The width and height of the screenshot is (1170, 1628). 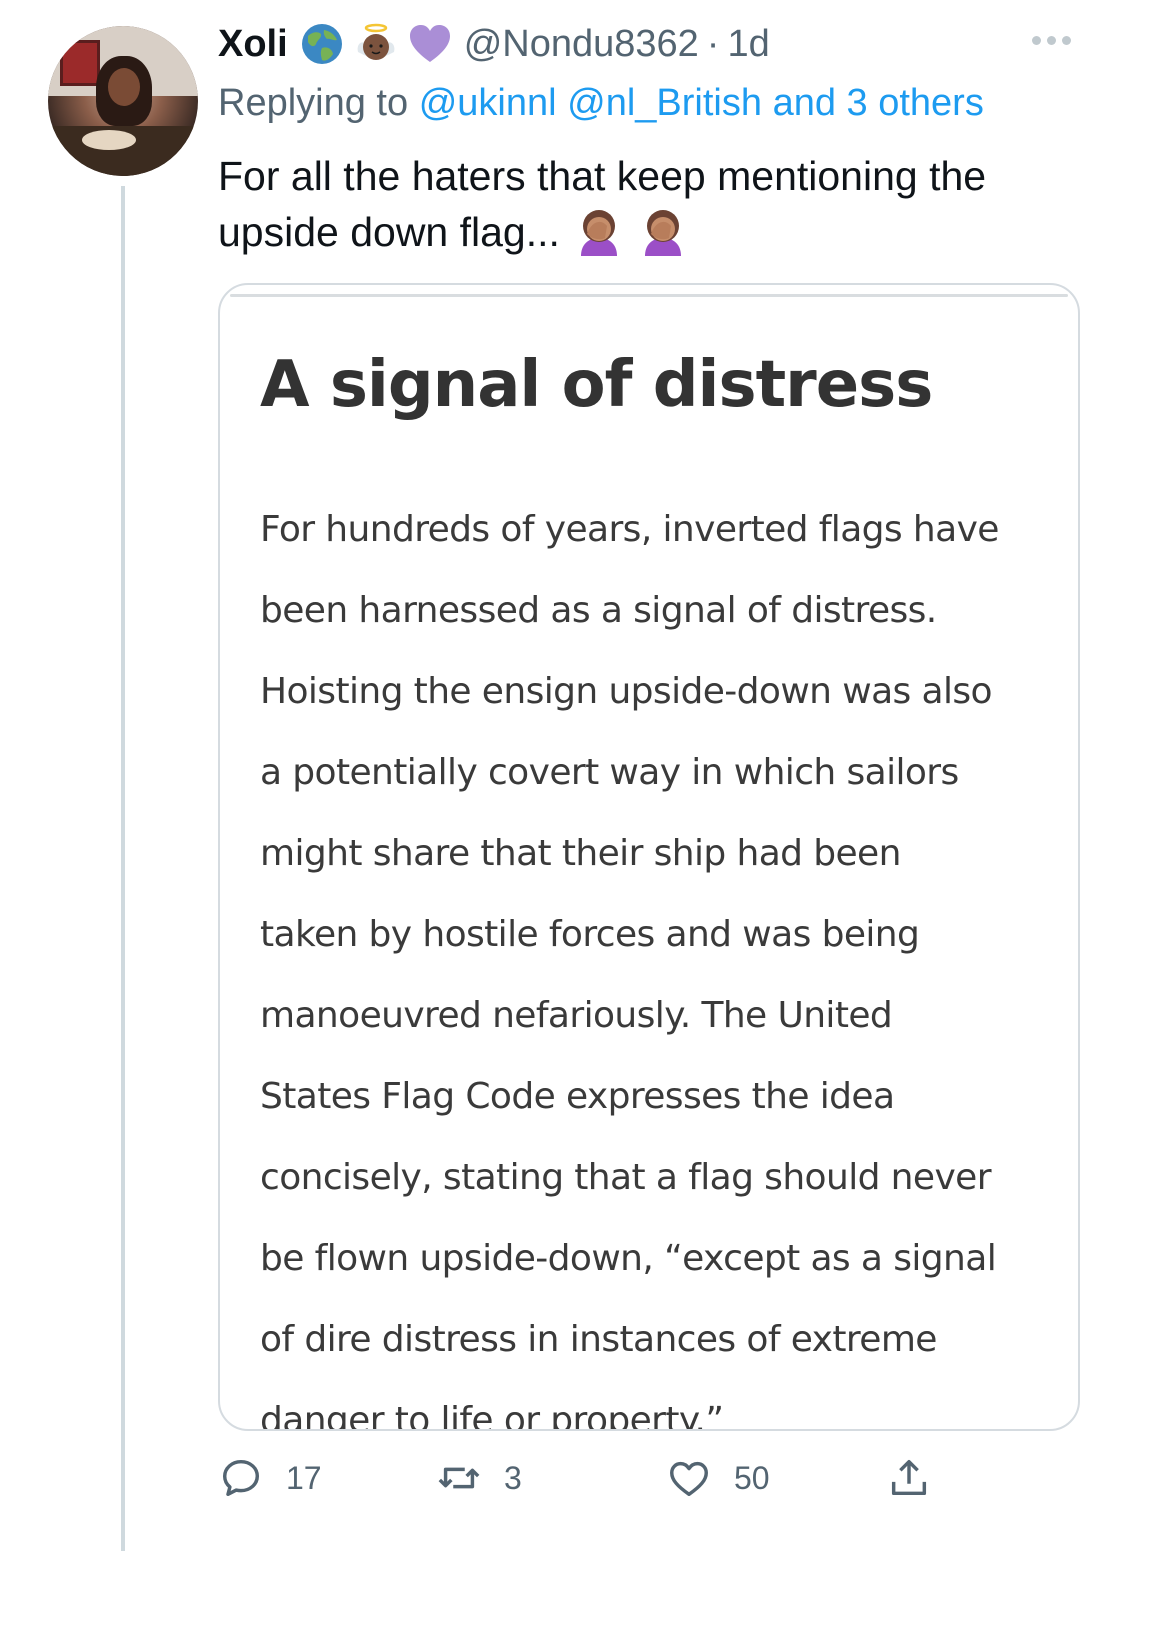 I want to click on reply-button: 17, so click(x=270, y=1478).